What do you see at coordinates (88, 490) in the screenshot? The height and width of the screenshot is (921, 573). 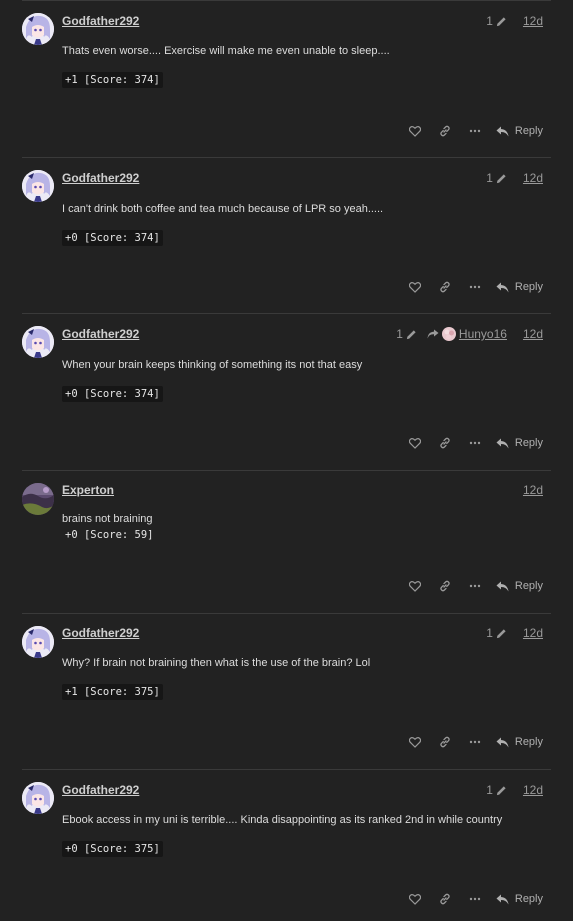 I see `username: Experton` at bounding box center [88, 490].